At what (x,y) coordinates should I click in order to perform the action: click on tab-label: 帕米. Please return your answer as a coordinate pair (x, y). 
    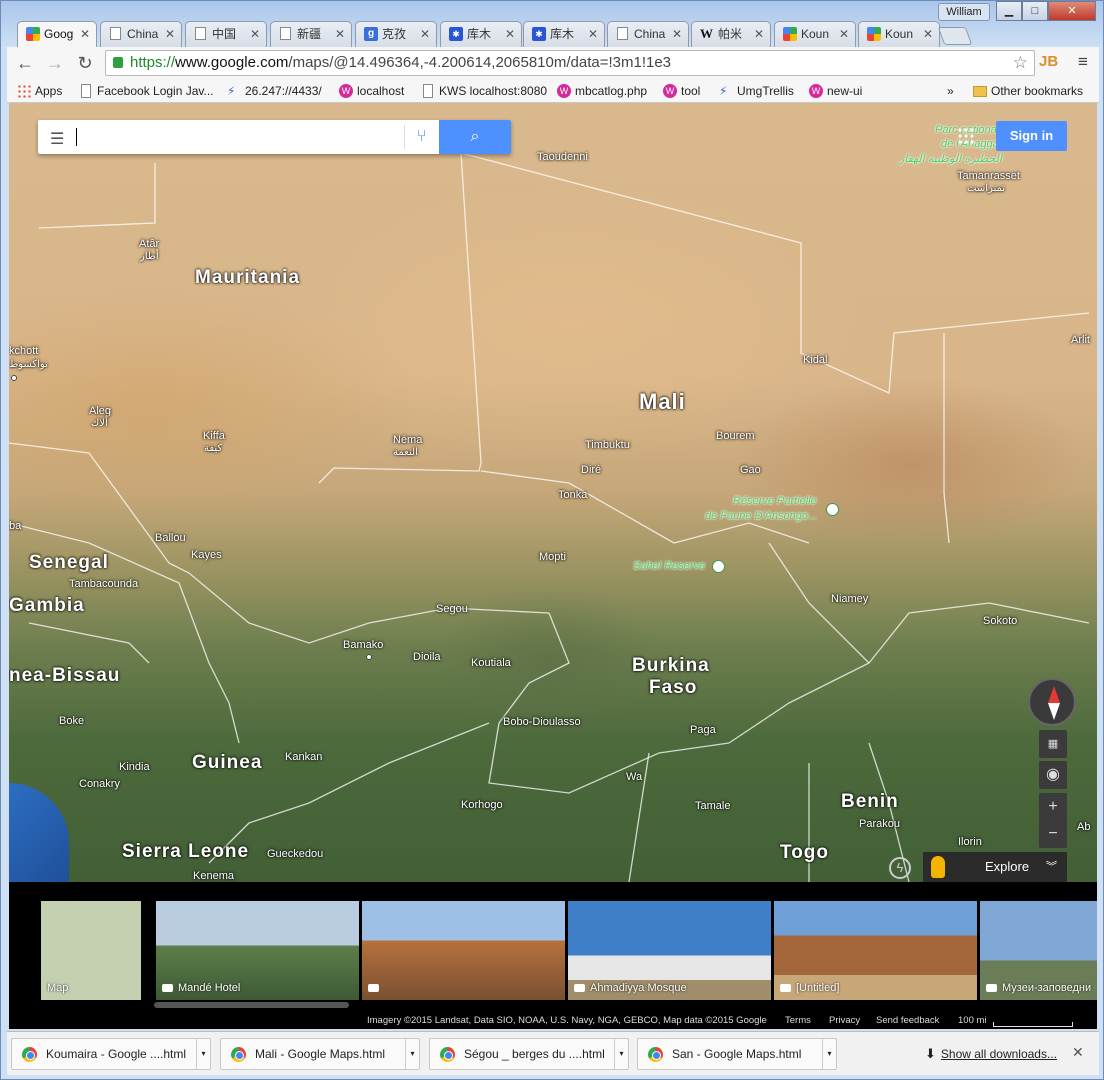
    Looking at the image, I should click on (730, 34).